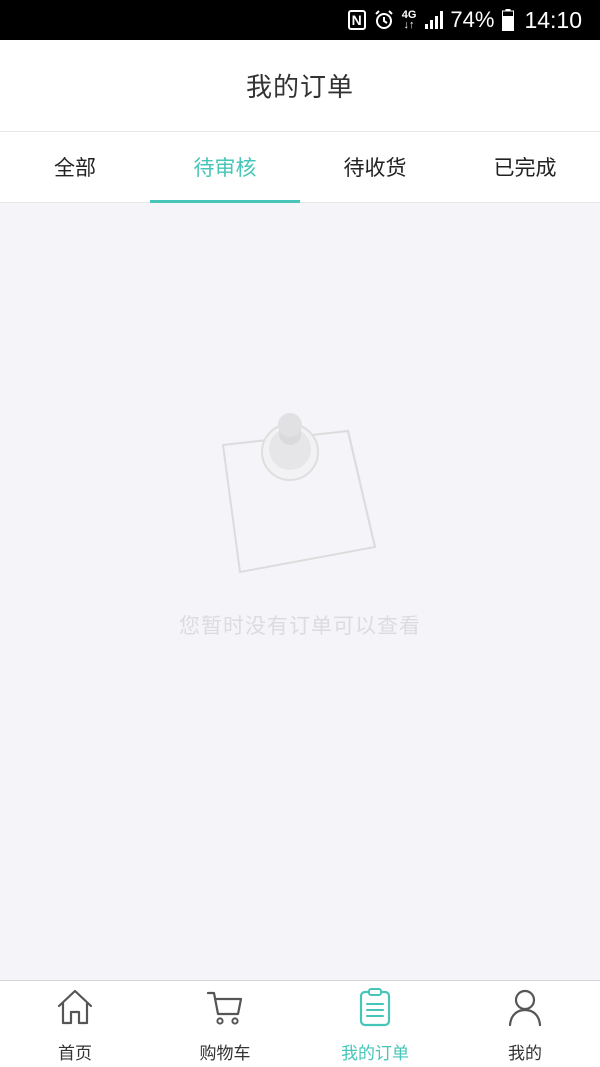 Image resolution: width=600 pixels, height=1067 pixels. Describe the element at coordinates (375, 1054) in the screenshot. I see `nav-label: 我的订单` at that location.